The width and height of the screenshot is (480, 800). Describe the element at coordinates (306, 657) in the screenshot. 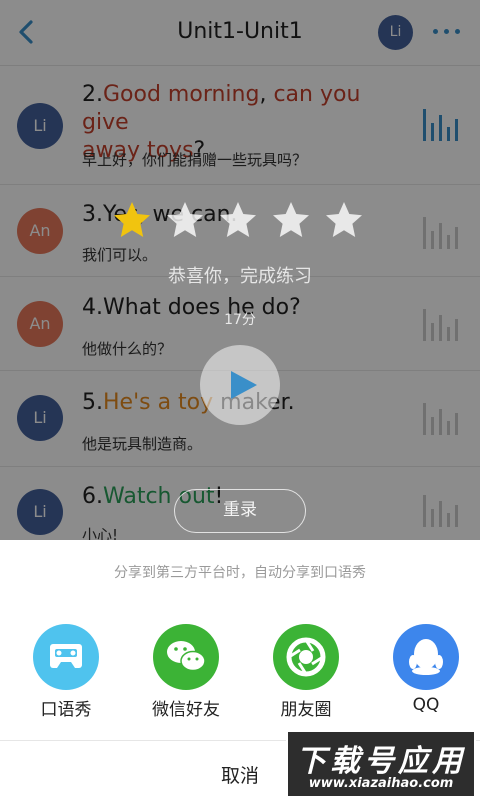

I see `moments-shutter-icon` at that location.